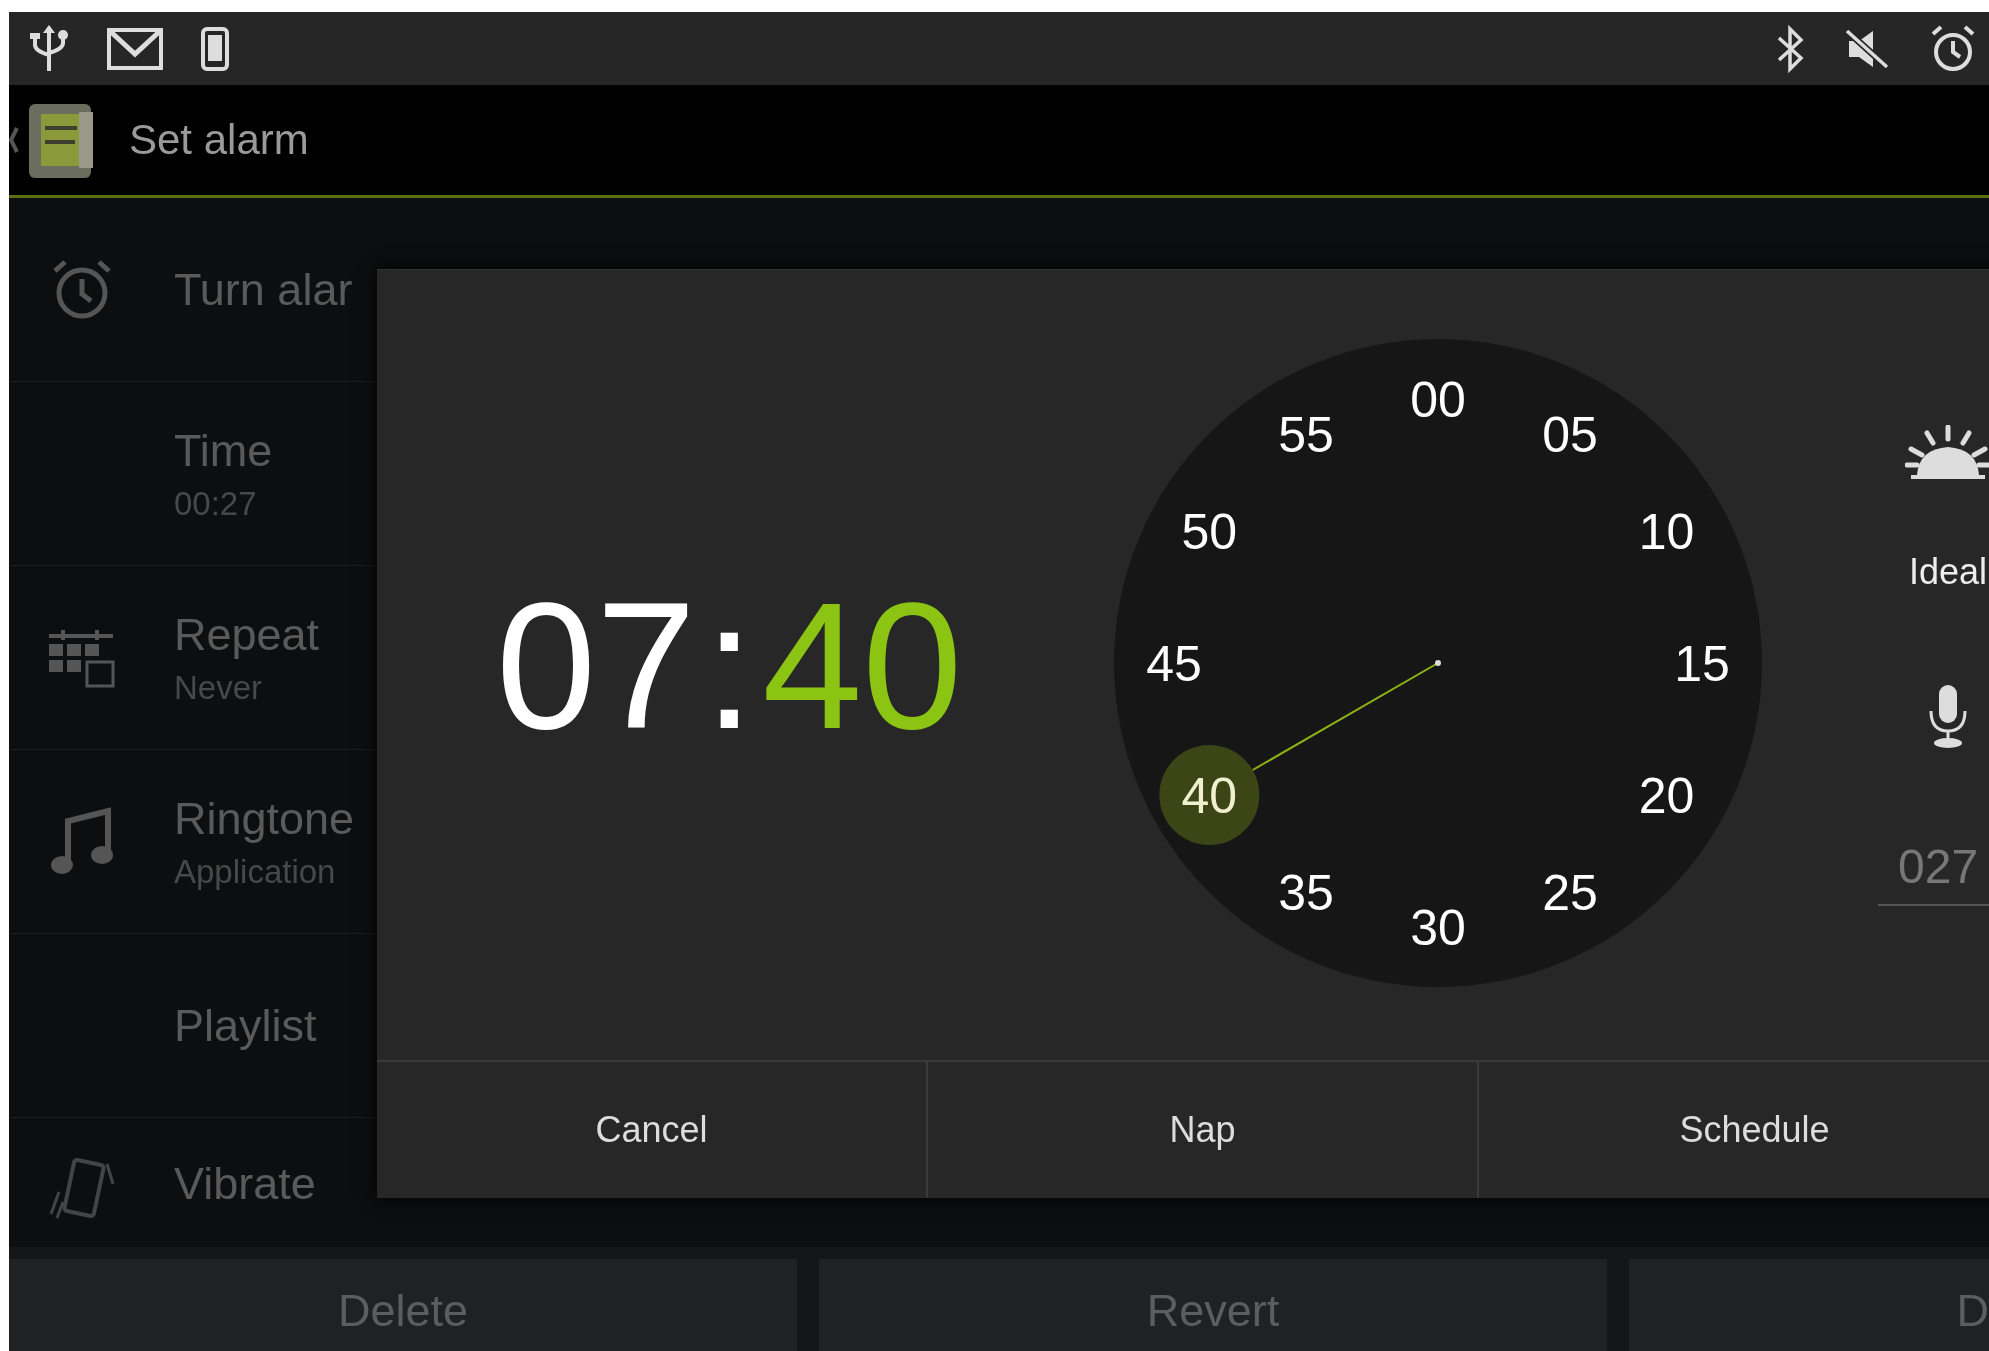 The height and width of the screenshot is (1351, 1989). What do you see at coordinates (652, 1130) in the screenshot?
I see `dialog-button: Cancel` at bounding box center [652, 1130].